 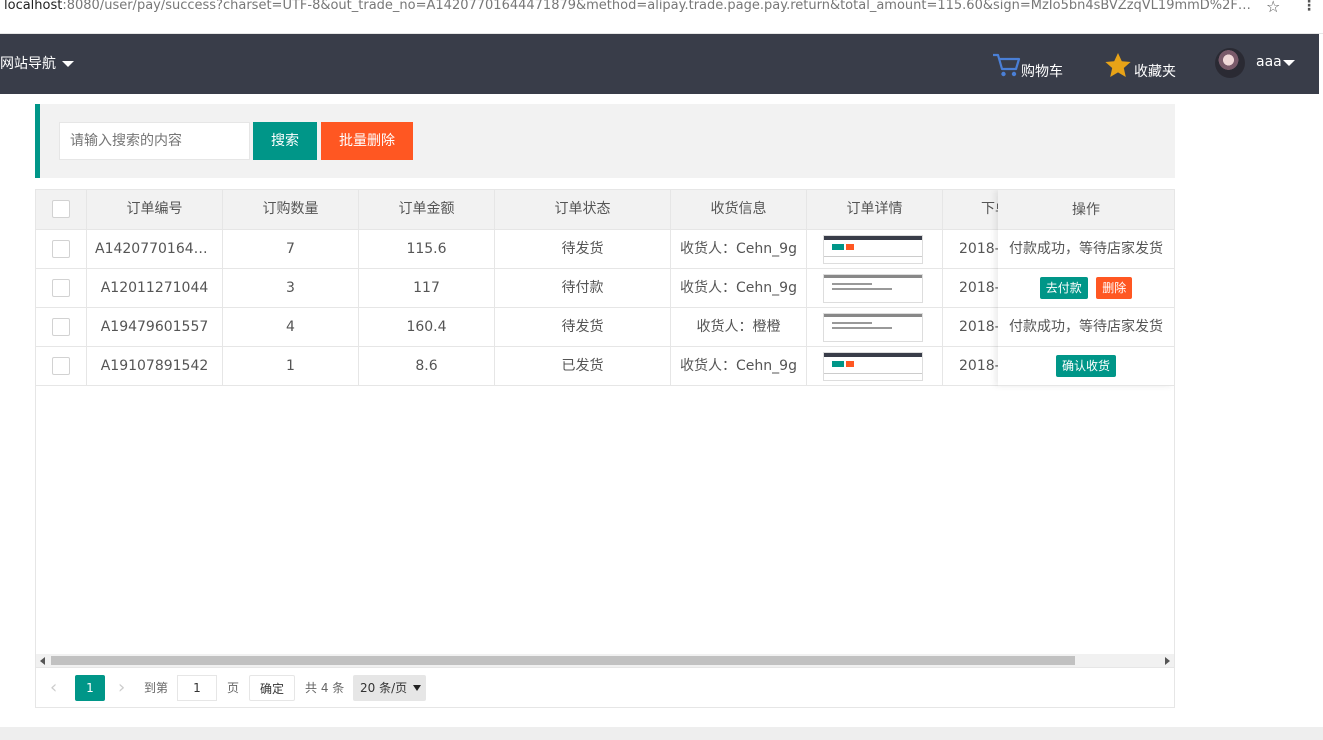 I want to click on header-status: 订单状态, so click(x=583, y=209).